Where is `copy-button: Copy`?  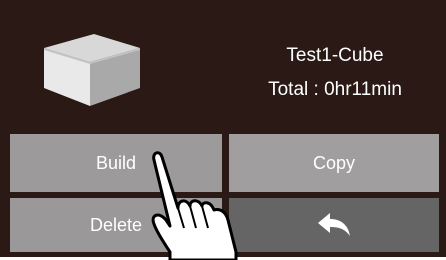
copy-button: Copy is located at coordinates (334, 163).